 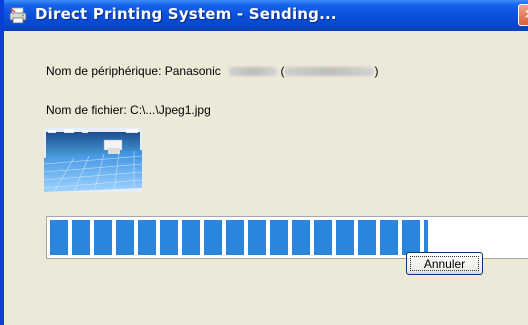 I want to click on progress-track, so click(x=289, y=237).